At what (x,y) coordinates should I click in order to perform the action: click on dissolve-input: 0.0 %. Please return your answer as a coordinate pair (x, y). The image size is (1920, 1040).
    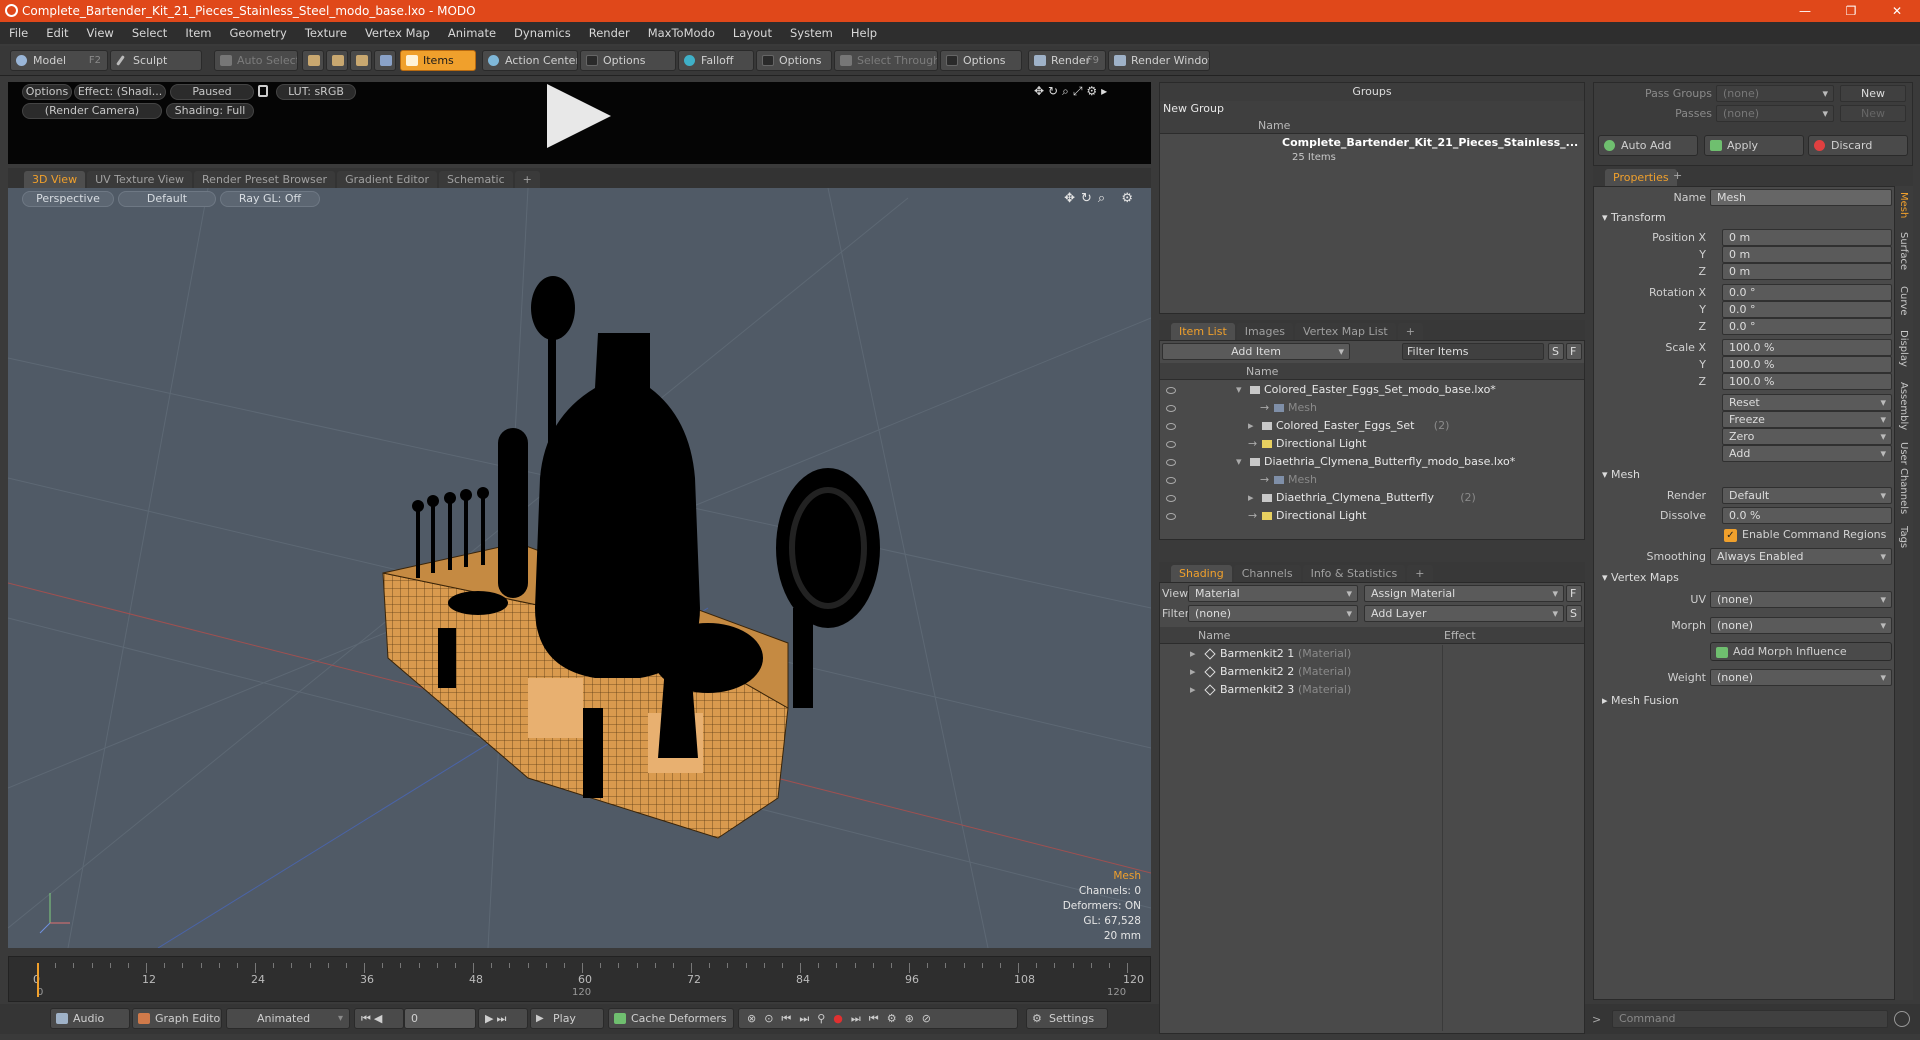
    Looking at the image, I should click on (1807, 515).